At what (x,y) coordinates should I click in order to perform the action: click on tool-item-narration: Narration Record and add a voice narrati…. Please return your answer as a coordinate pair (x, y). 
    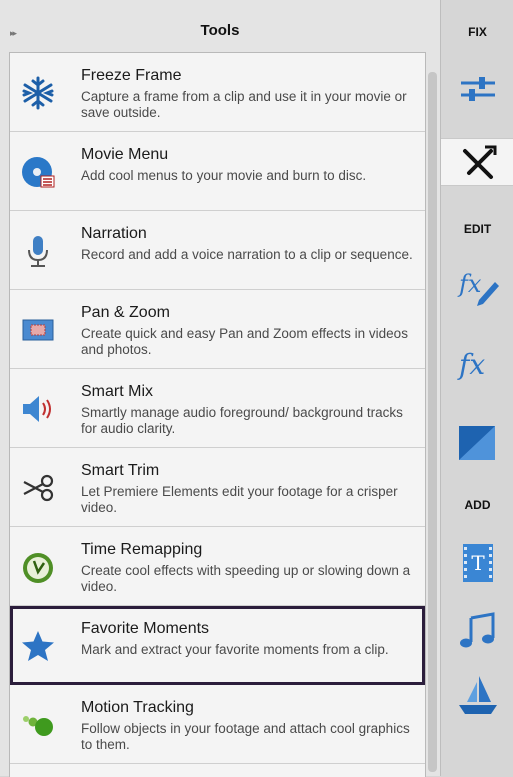
    Looking at the image, I should click on (217, 250).